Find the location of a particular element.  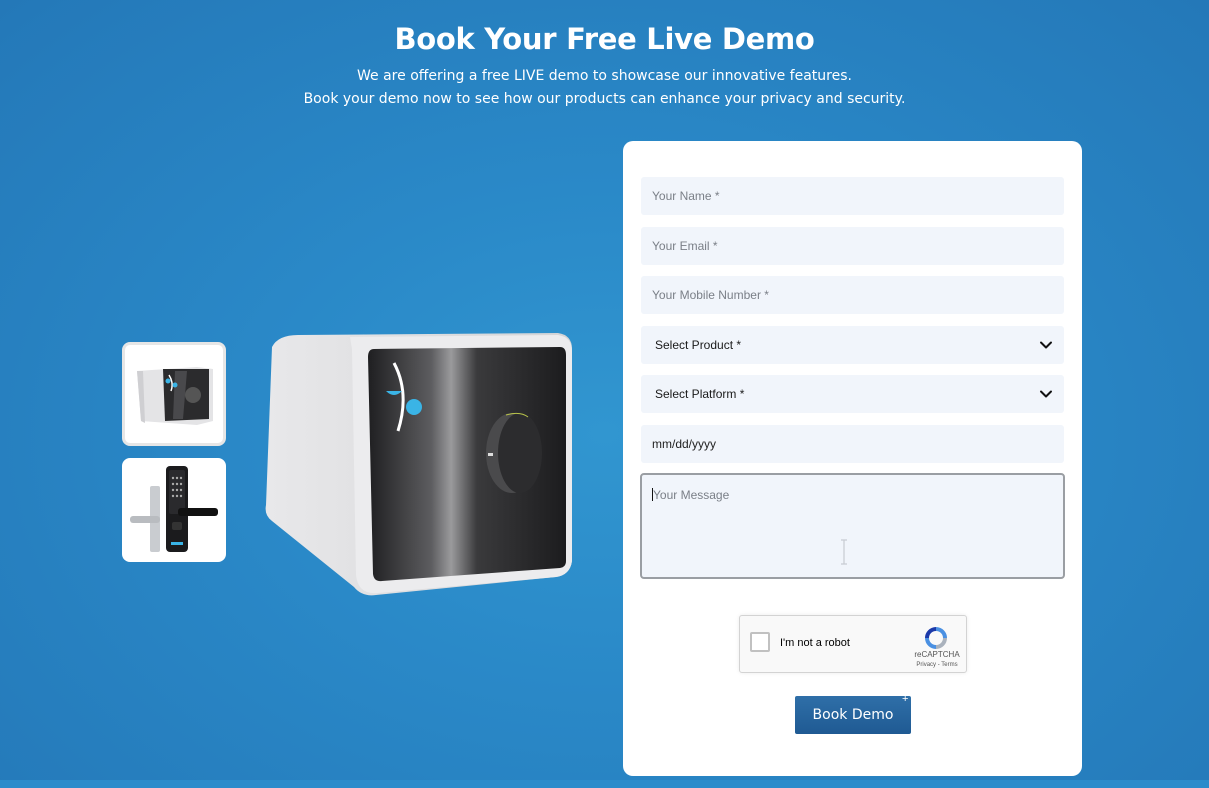

message-placeholder: Your Message is located at coordinates (691, 495).